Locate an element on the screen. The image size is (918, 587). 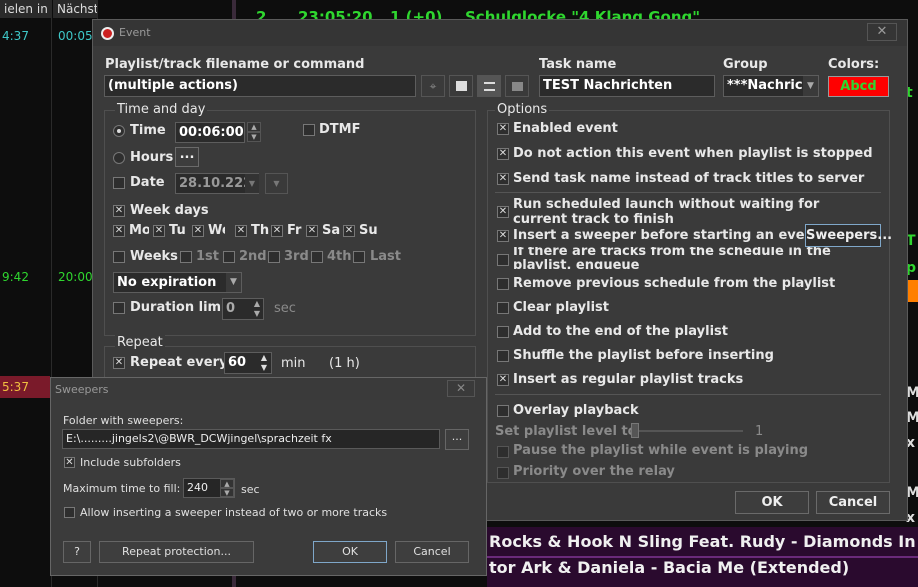
date-label: Date is located at coordinates (147, 182).